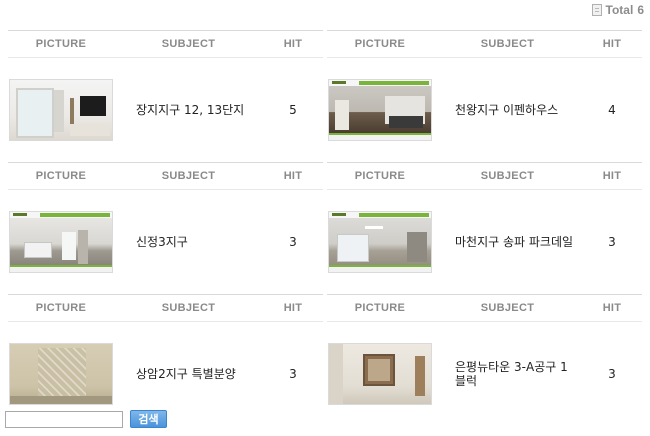  What do you see at coordinates (640, 10) in the screenshot?
I see `total-value: 6` at bounding box center [640, 10].